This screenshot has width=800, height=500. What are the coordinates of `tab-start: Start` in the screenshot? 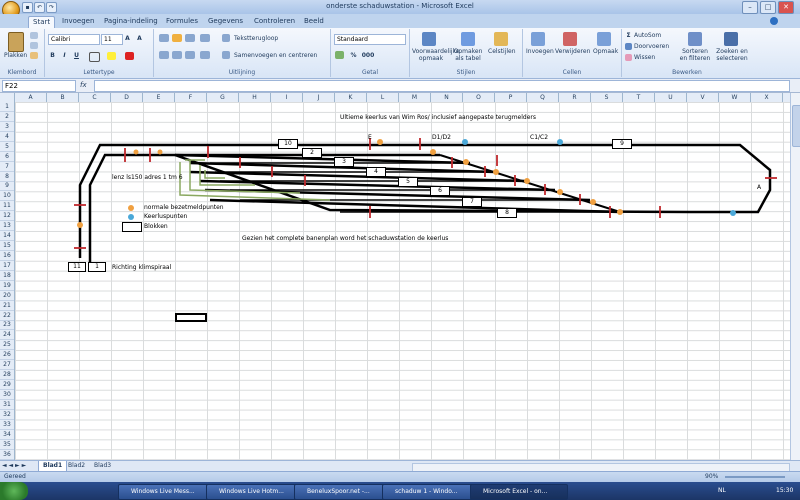 It's located at (42, 22).